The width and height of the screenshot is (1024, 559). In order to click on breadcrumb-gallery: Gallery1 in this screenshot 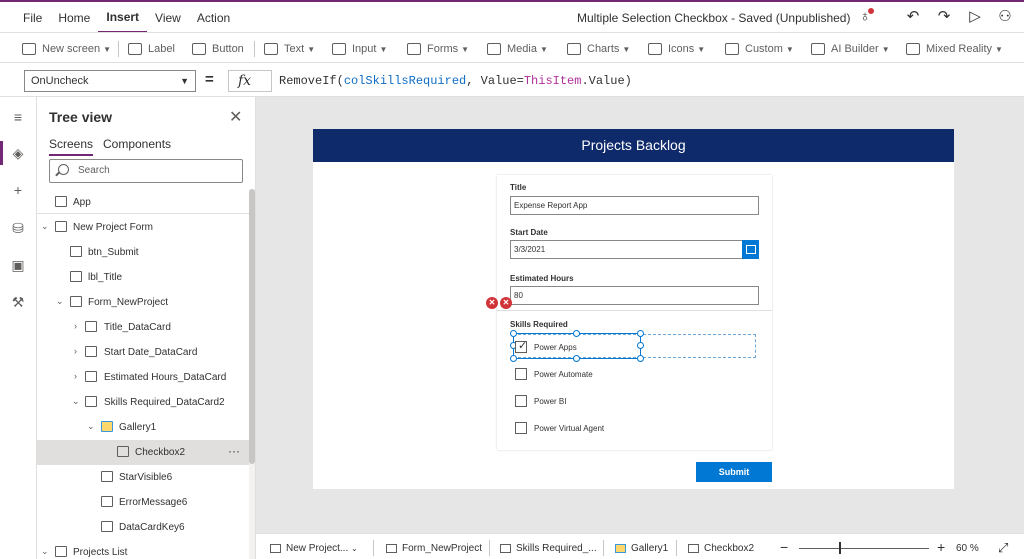, I will do `click(641, 548)`.